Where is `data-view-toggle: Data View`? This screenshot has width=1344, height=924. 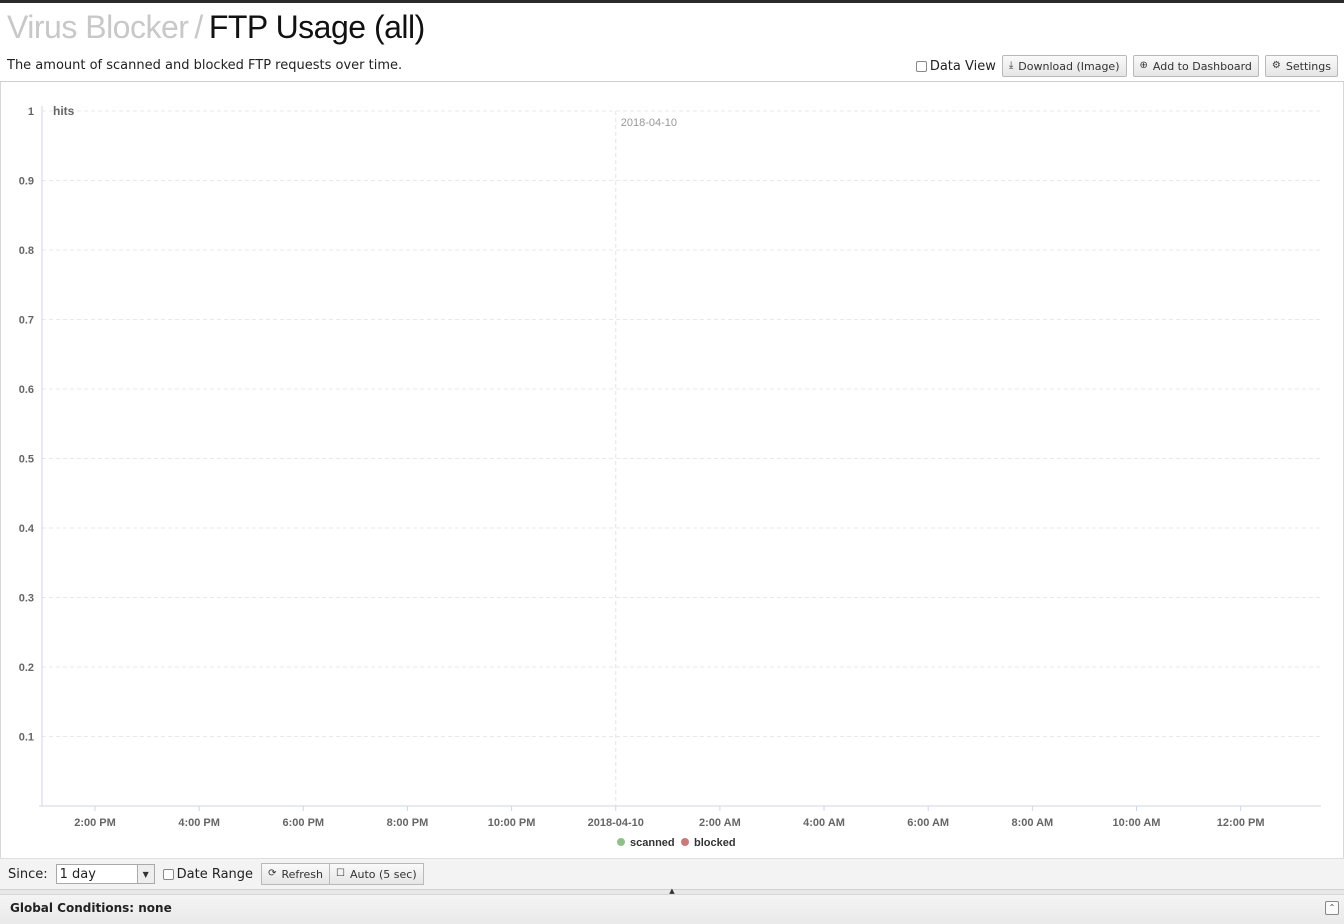 data-view-toggle: Data View is located at coordinates (955, 66).